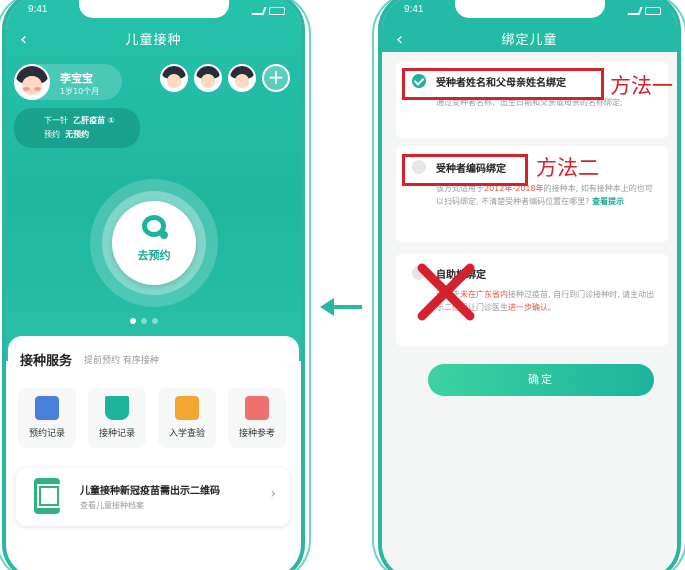 The width and height of the screenshot is (685, 570). Describe the element at coordinates (503, 84) in the screenshot. I see `annotation-box-method1` at that location.